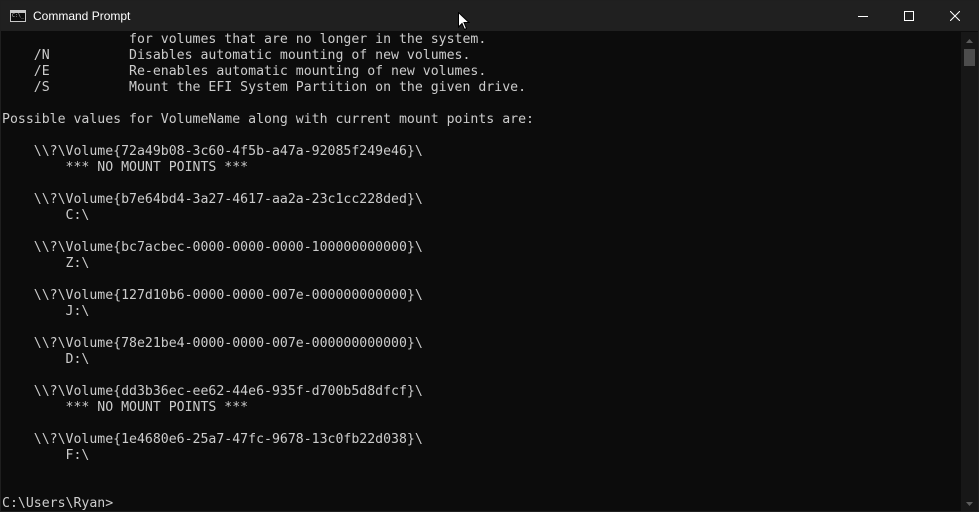  Describe the element at coordinates (46, 359) in the screenshot. I see `console-line: D:\` at that location.